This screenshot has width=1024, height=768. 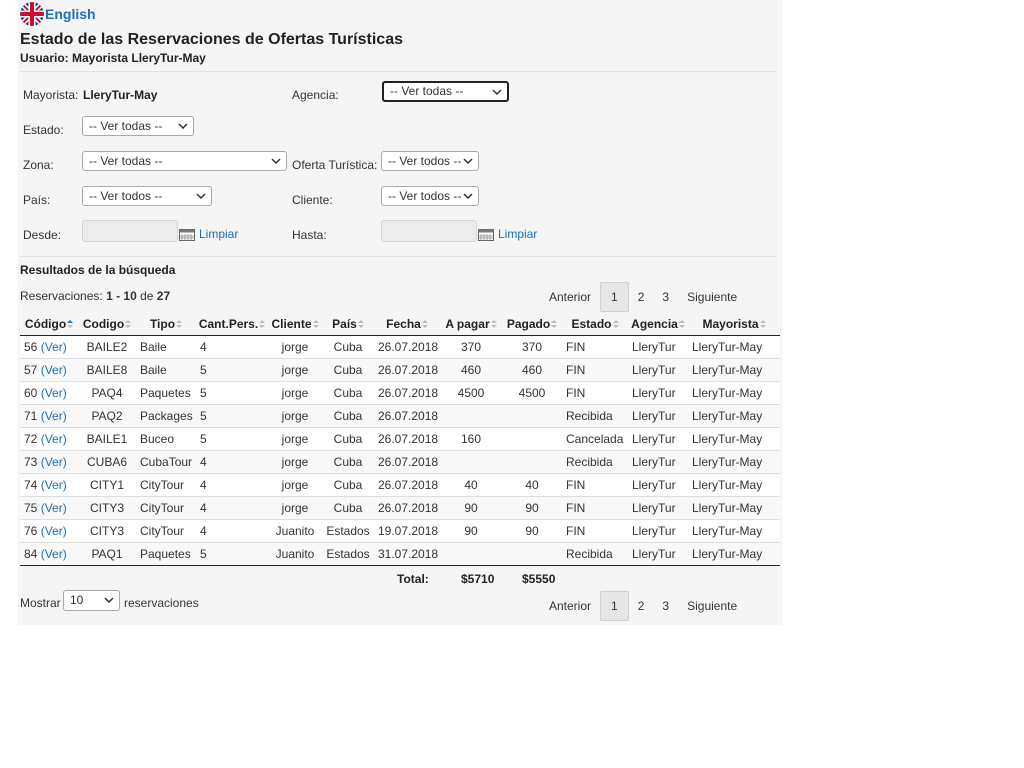 I want to click on zona-select: -- Ver todas --, so click(x=184, y=161).